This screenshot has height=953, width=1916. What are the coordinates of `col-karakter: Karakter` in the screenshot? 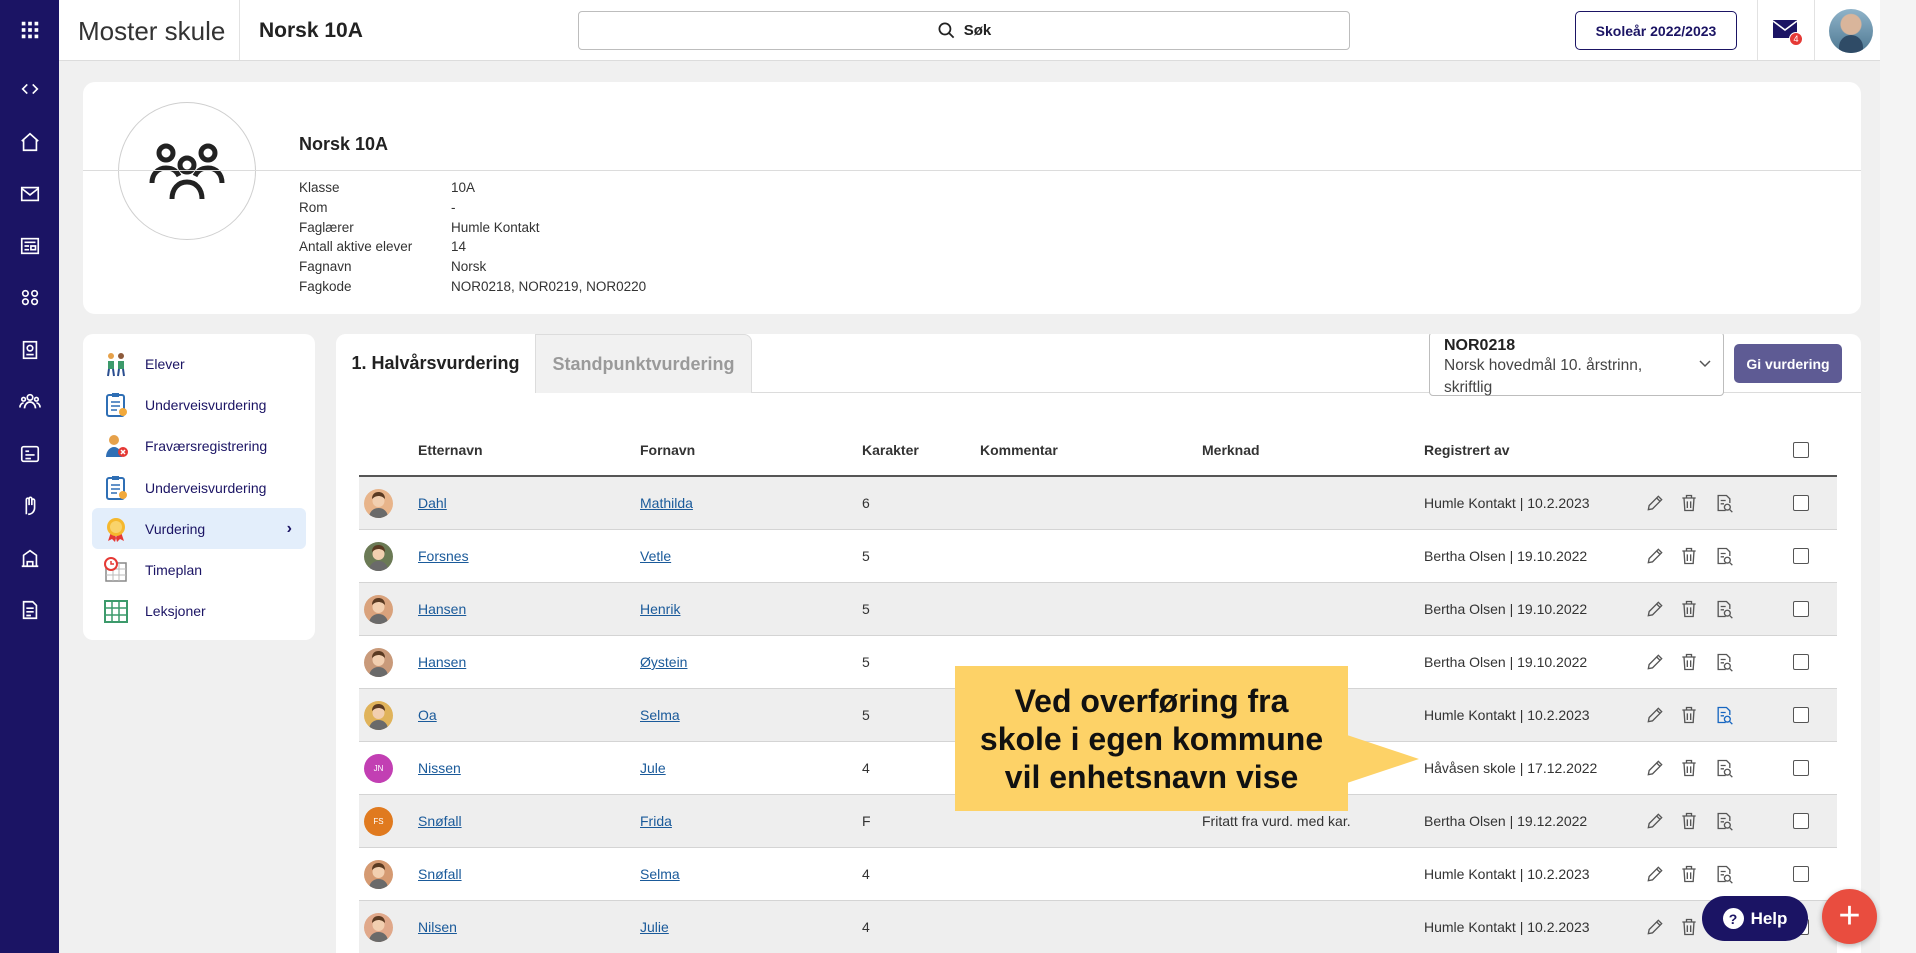 It's located at (890, 450).